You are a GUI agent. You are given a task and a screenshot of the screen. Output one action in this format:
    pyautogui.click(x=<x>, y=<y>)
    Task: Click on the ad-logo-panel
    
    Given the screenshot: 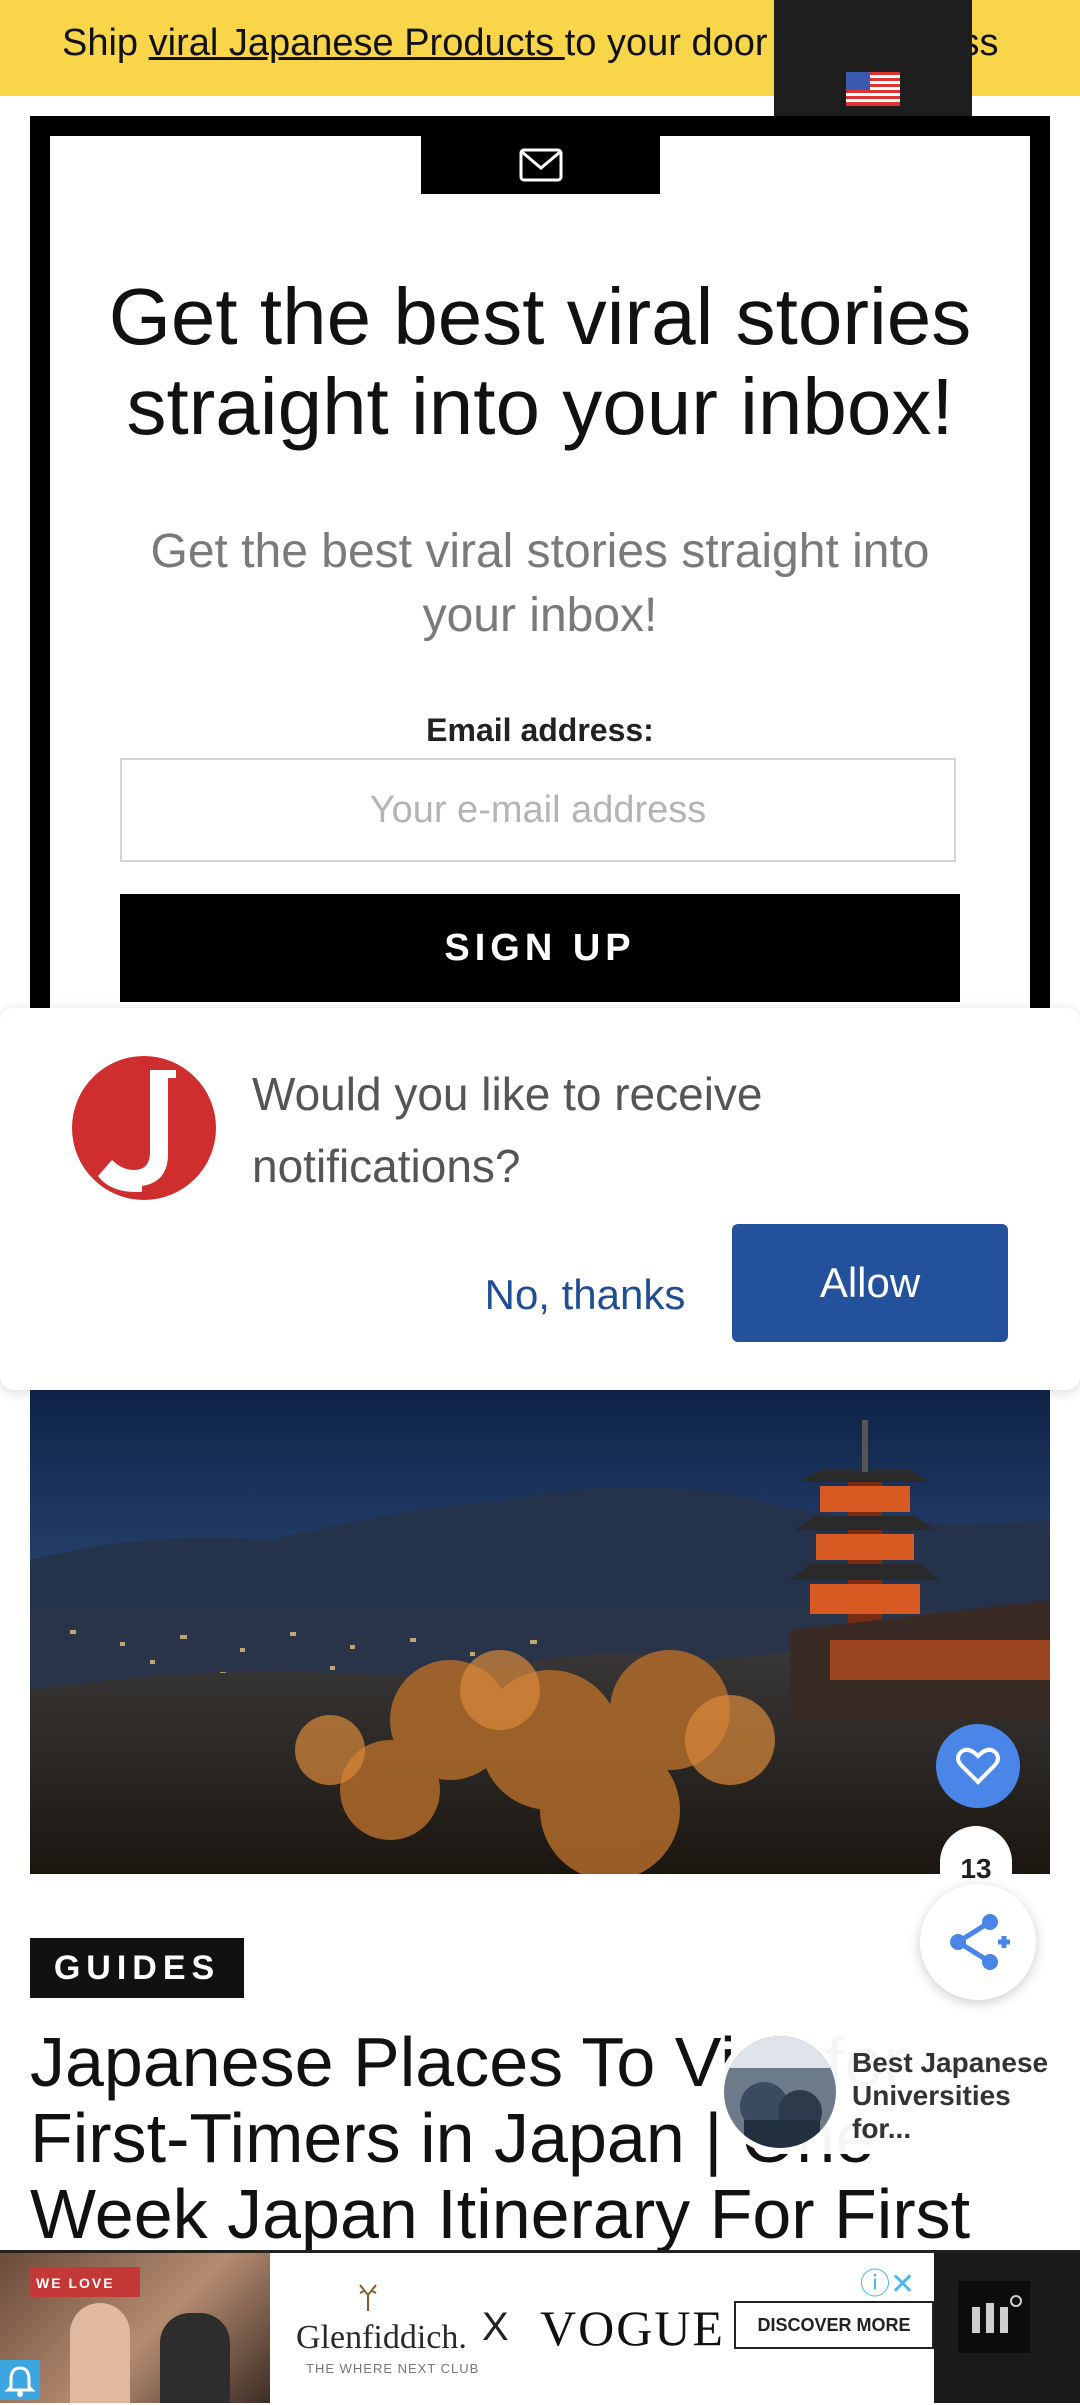 What is the action you would take?
    pyautogui.click(x=1007, y=2328)
    